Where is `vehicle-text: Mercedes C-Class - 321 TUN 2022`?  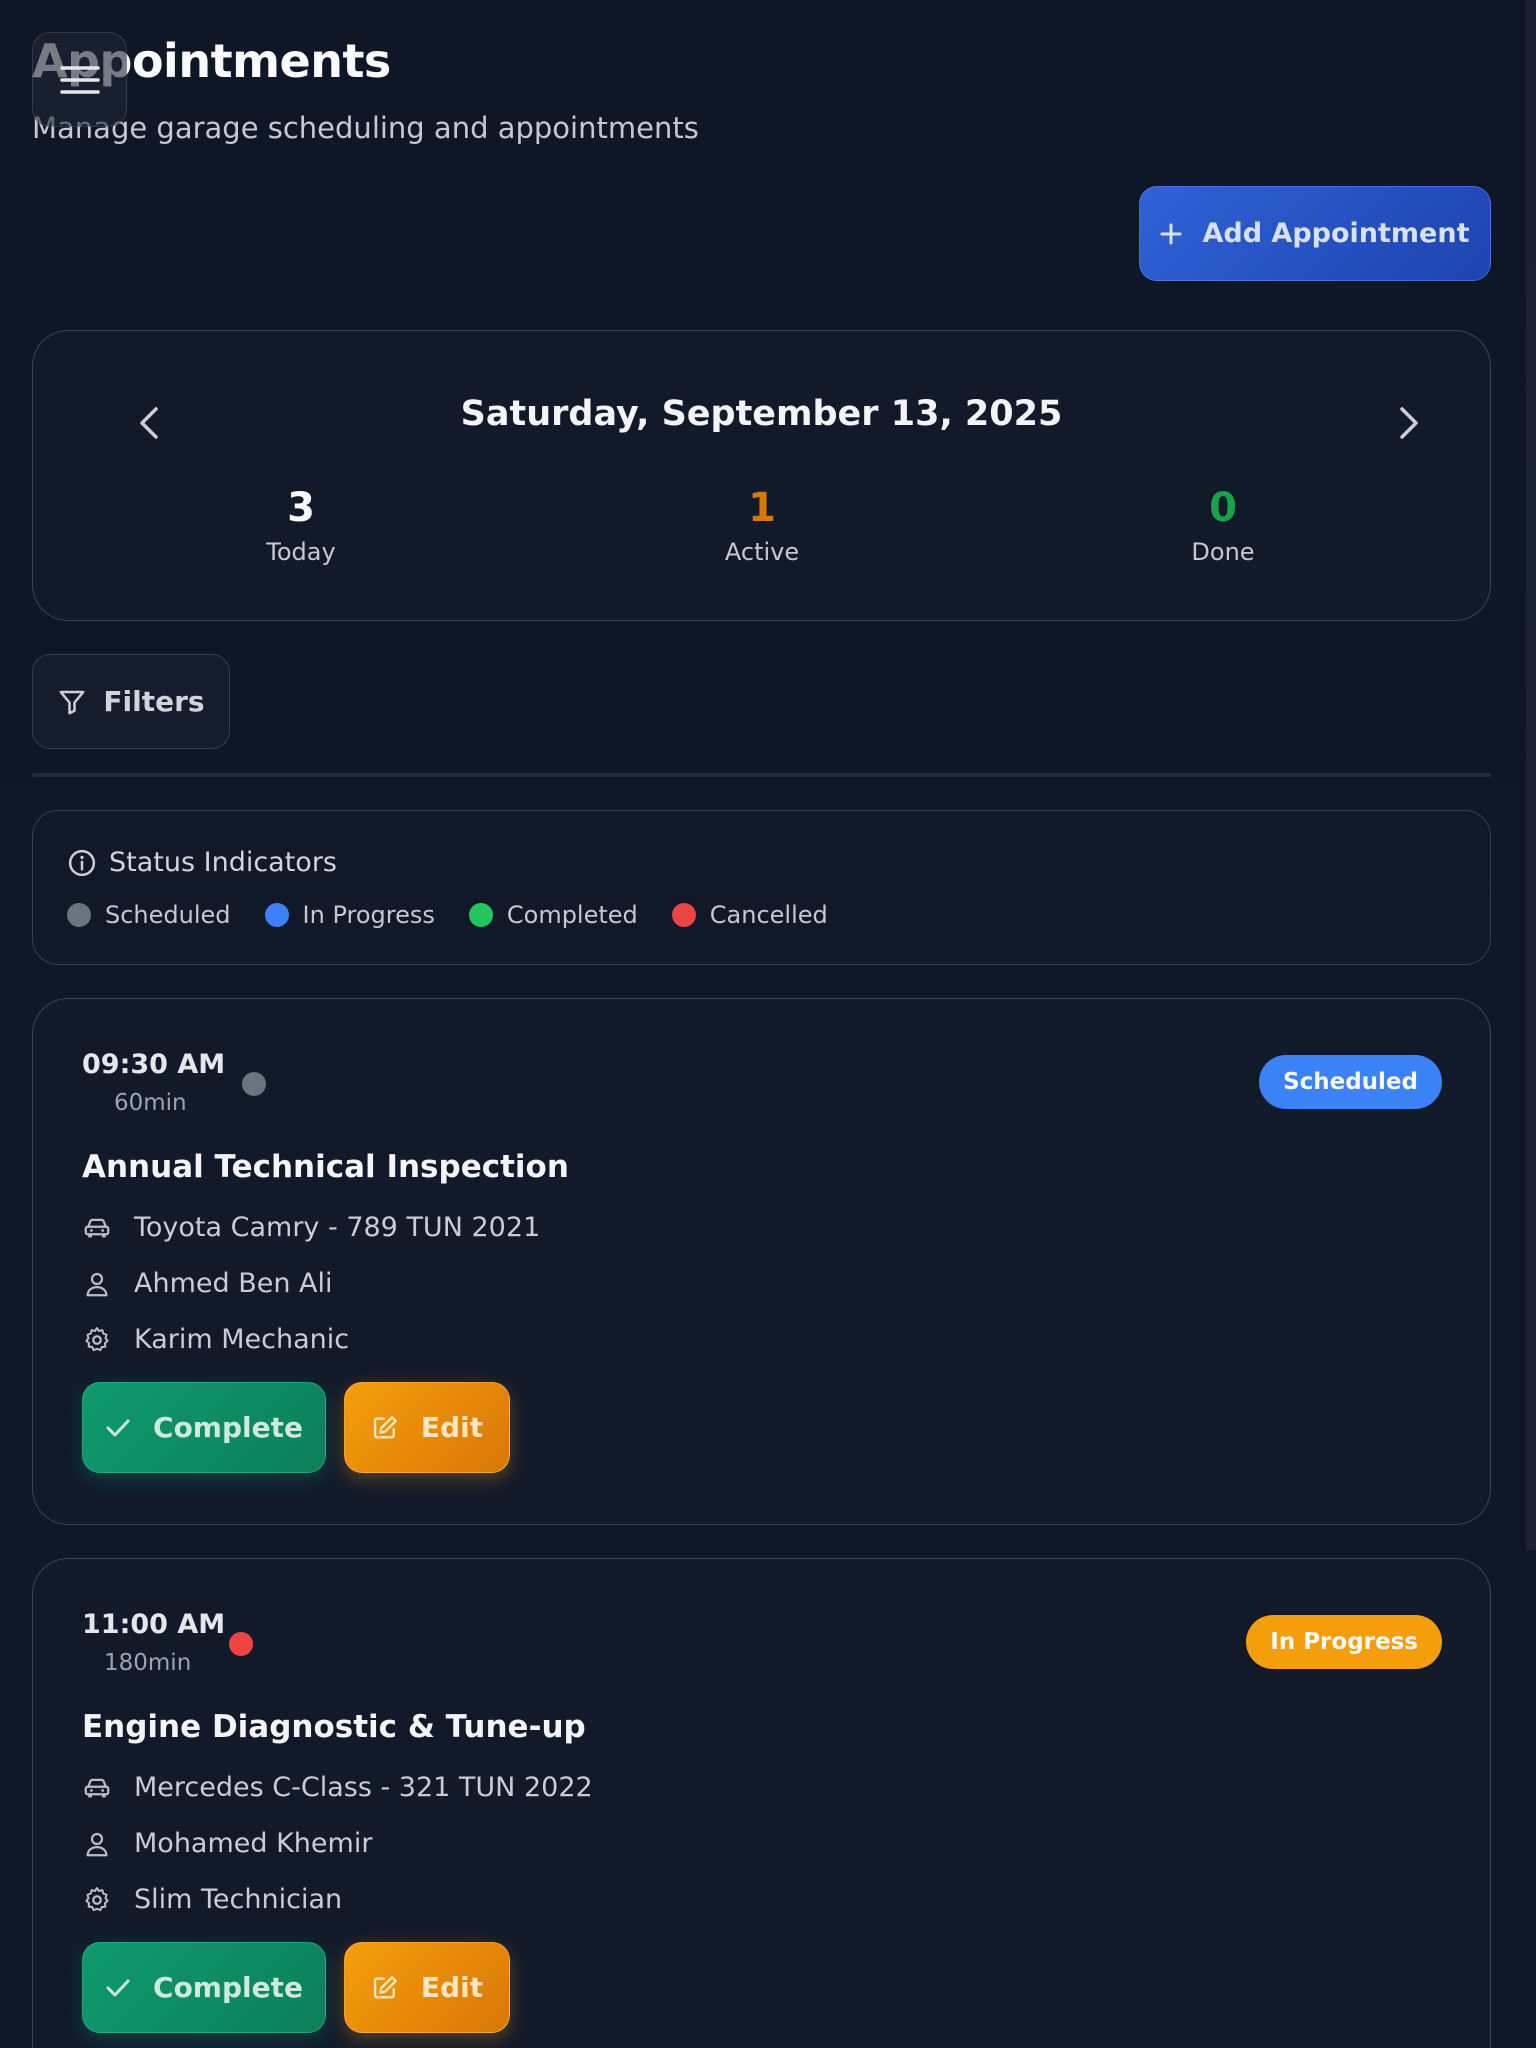
vehicle-text: Mercedes C-Class - 321 TUN 2022 is located at coordinates (363, 1787).